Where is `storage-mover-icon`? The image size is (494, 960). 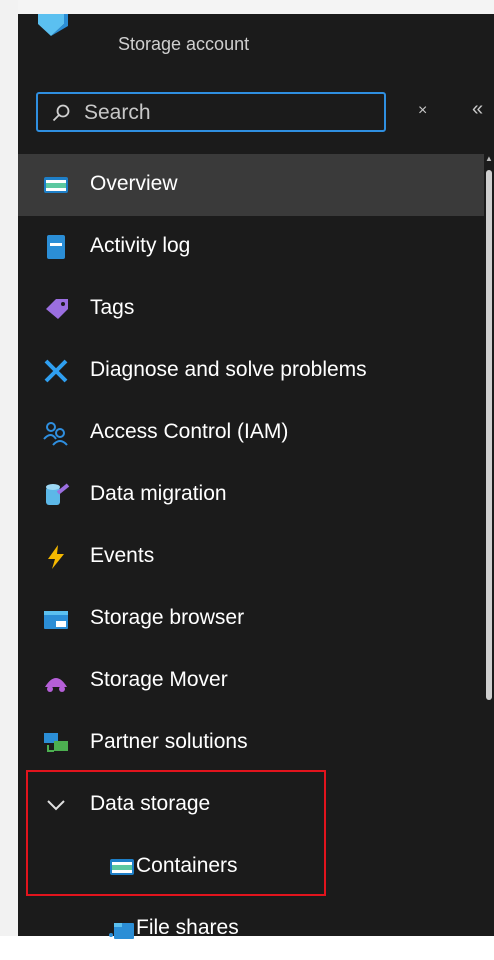
storage-mover-icon is located at coordinates (56, 685).